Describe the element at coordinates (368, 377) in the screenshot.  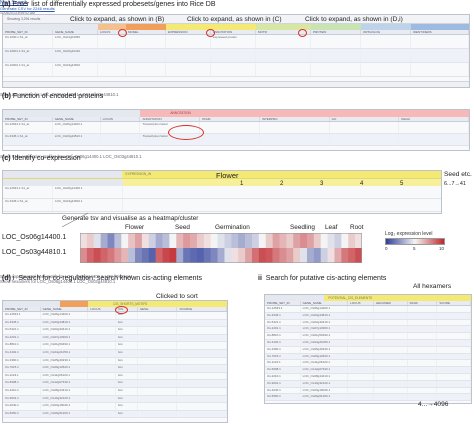
I see `table-row: Os.2210.1 LOC_Os08g44410.1` at that location.